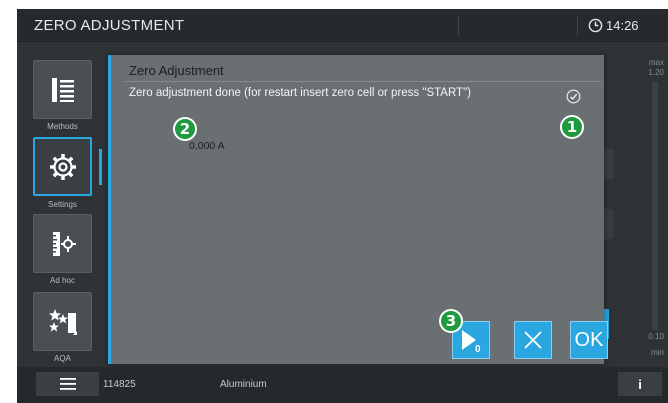  I want to click on ok-button-label: OK, so click(589, 339).